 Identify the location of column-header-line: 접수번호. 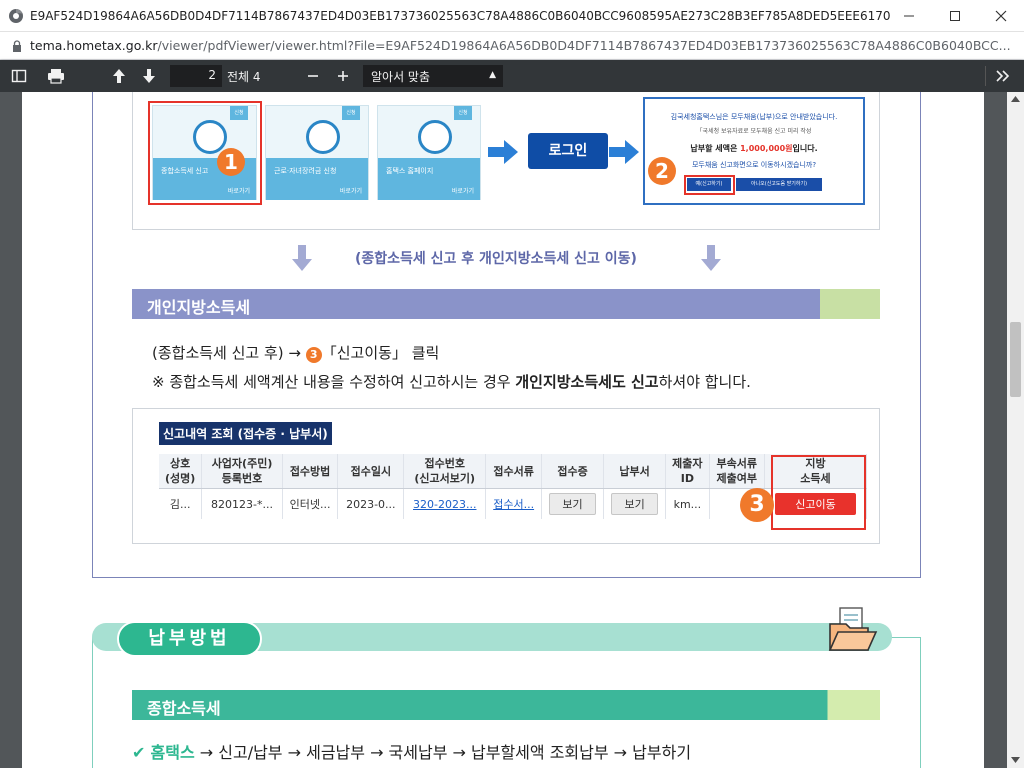
(444, 463).